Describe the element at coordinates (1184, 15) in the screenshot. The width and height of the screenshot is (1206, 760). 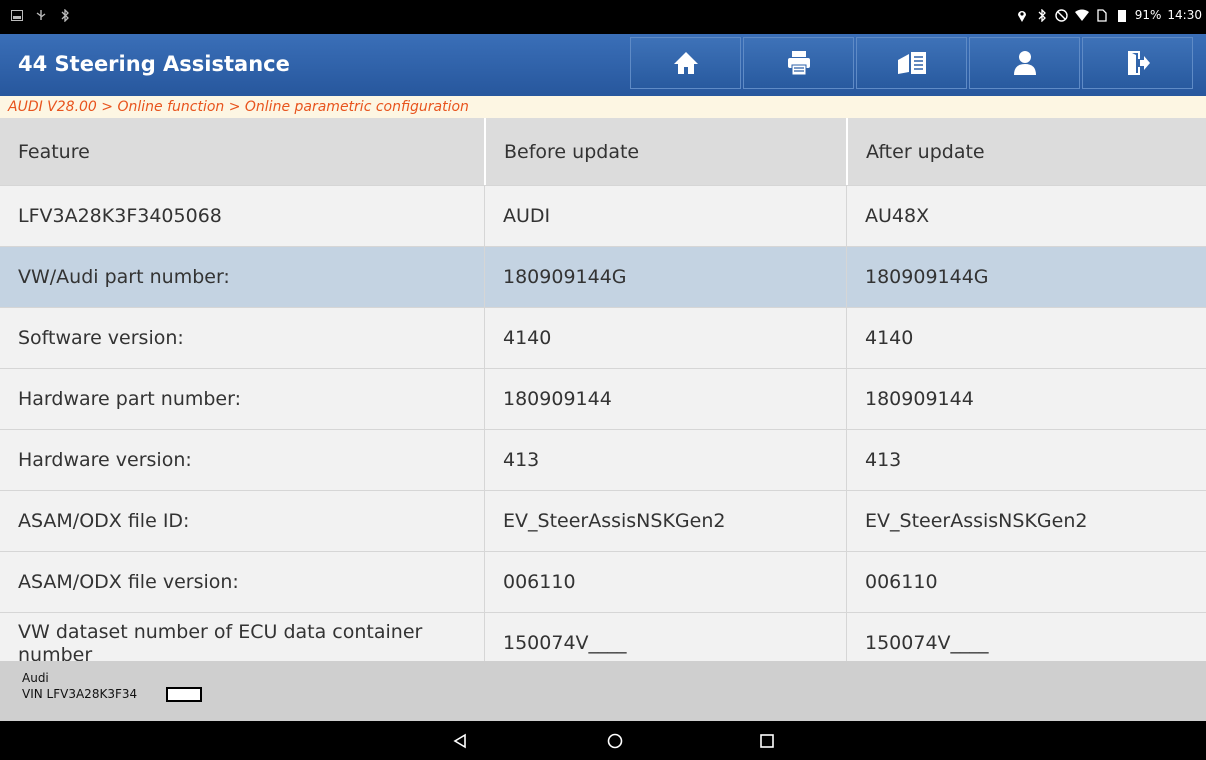
I see `clock: 14:30` at that location.